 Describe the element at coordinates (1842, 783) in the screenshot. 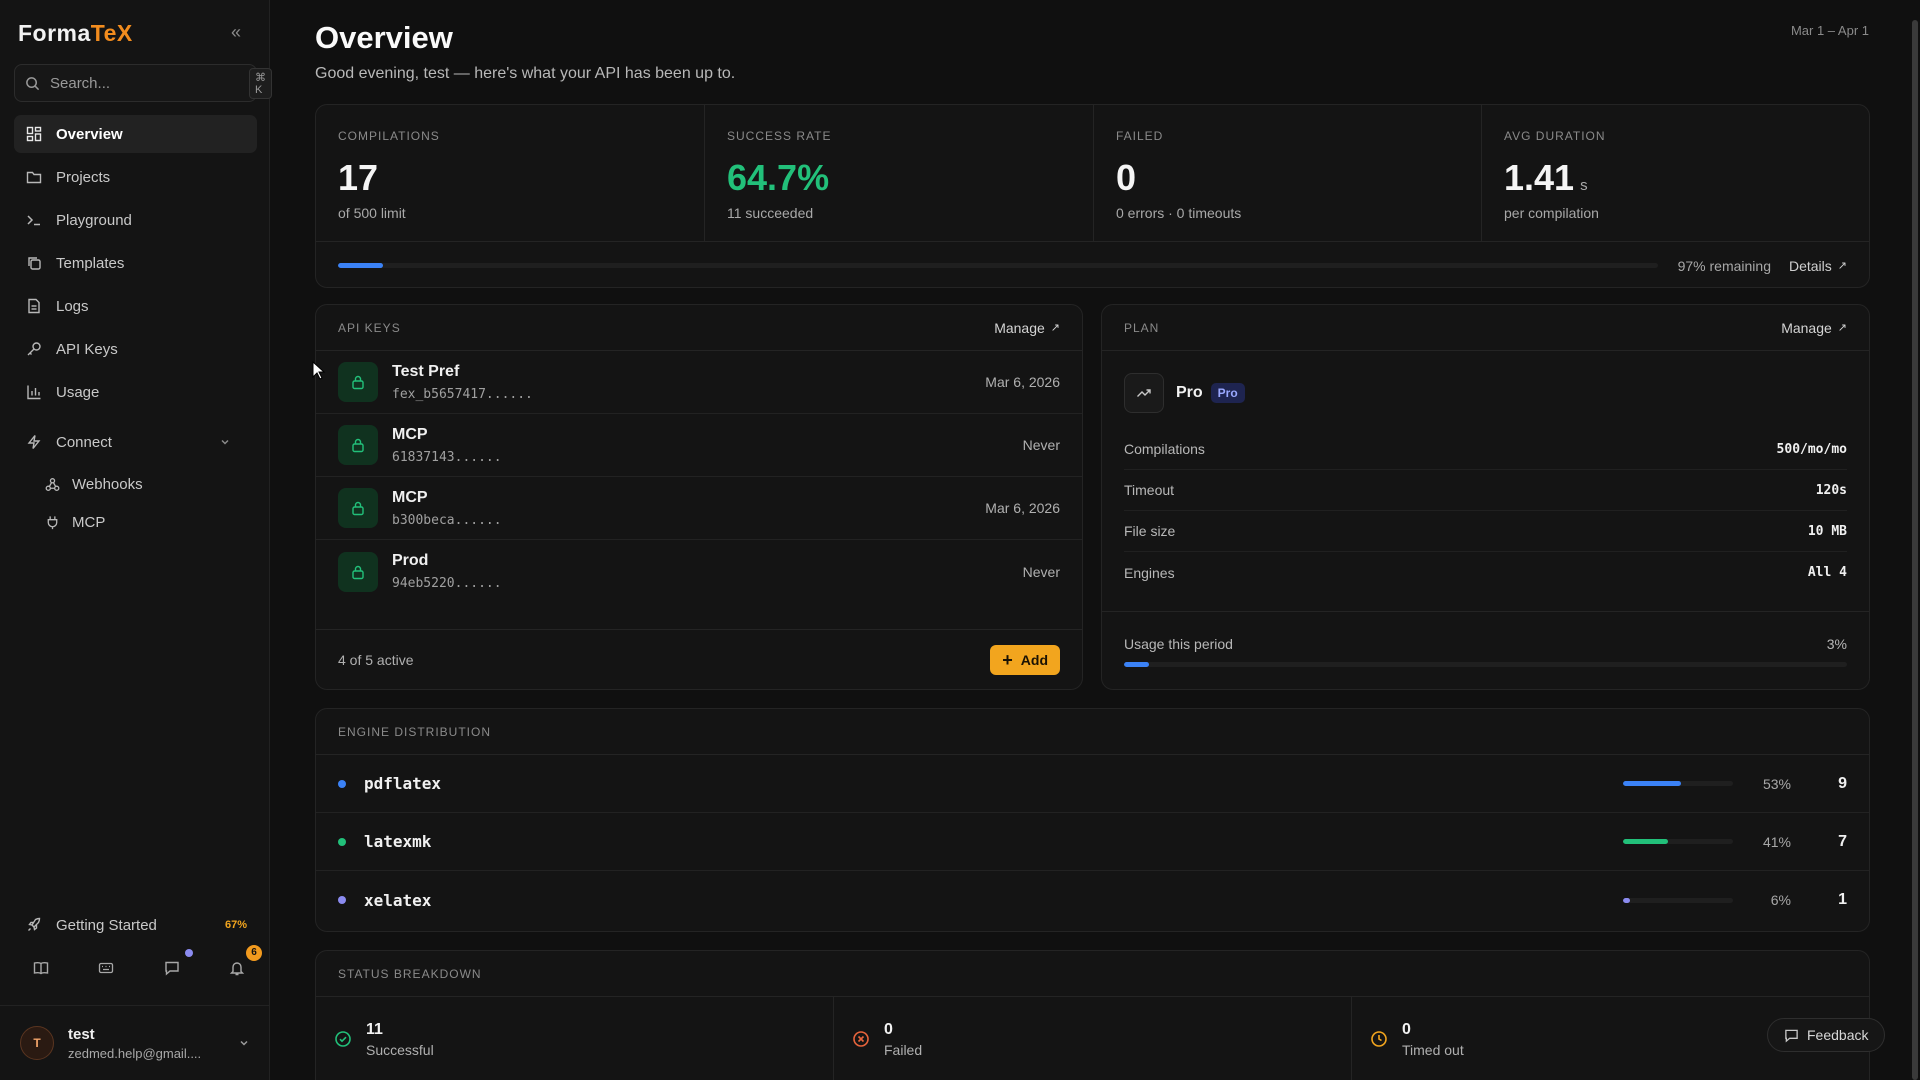

I see `engine-count: 9` at that location.